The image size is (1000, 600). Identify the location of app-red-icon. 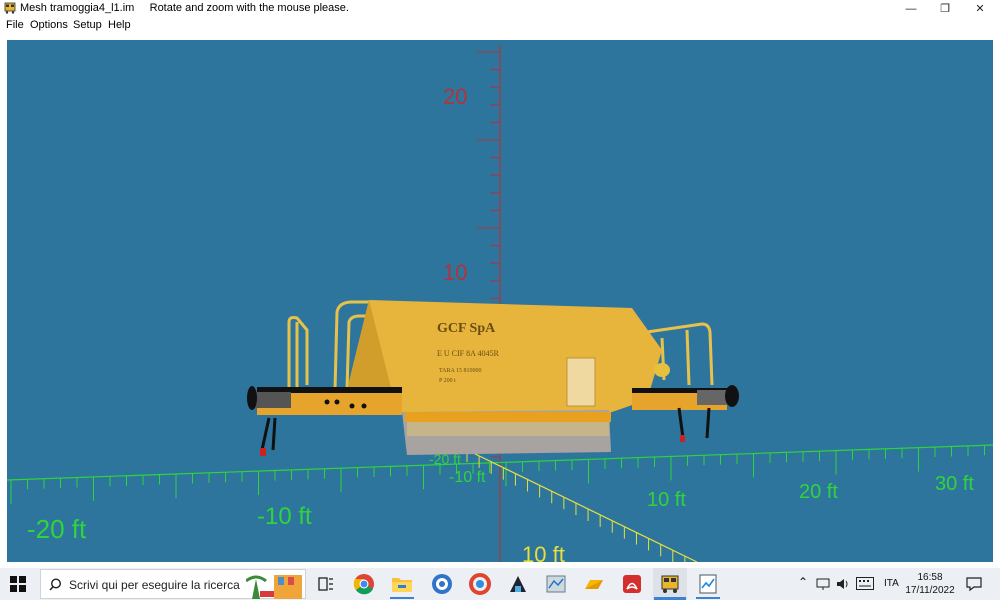
(480, 584).